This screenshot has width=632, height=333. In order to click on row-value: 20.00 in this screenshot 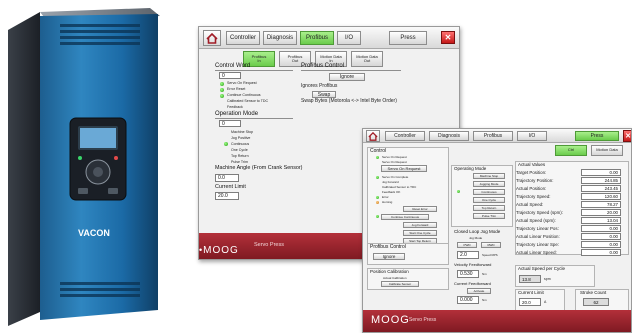, I will do `click(601, 212)`.